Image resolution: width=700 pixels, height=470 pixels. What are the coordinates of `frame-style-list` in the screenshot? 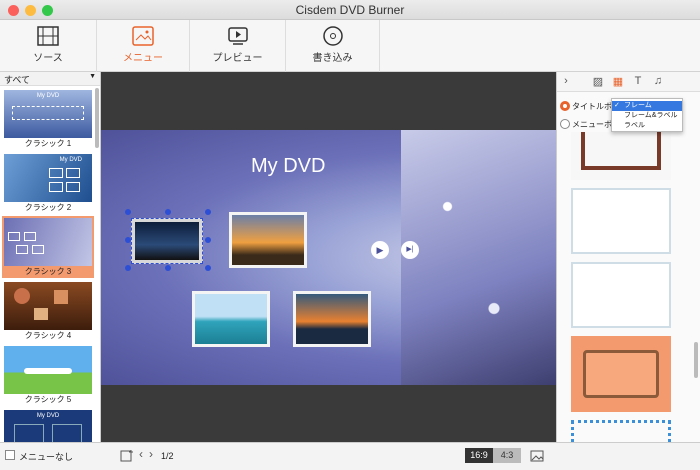 It's located at (621, 287).